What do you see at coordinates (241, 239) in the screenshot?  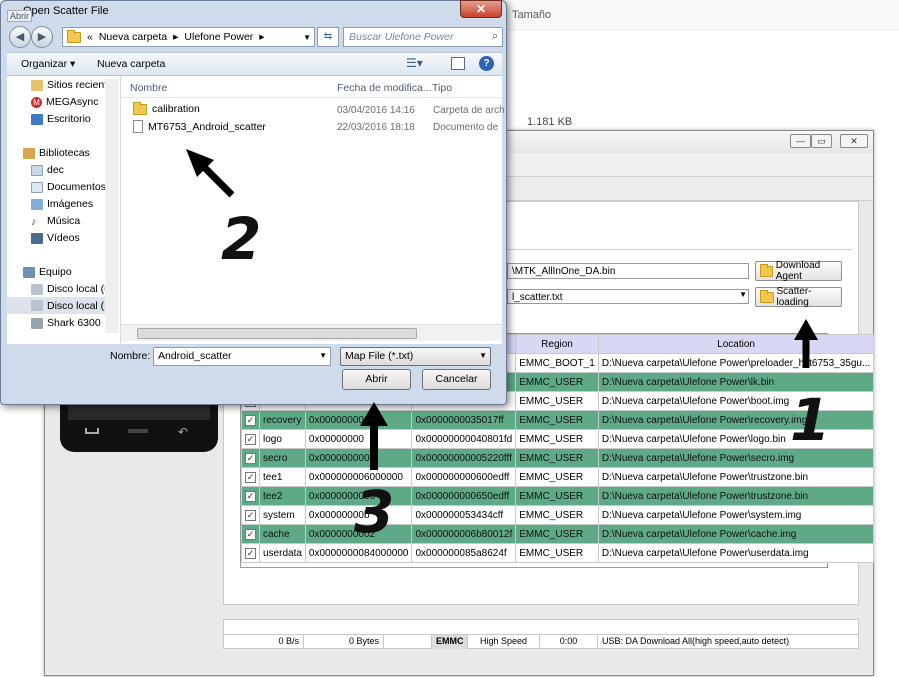 I see `annotation-number-2: 2` at bounding box center [241, 239].